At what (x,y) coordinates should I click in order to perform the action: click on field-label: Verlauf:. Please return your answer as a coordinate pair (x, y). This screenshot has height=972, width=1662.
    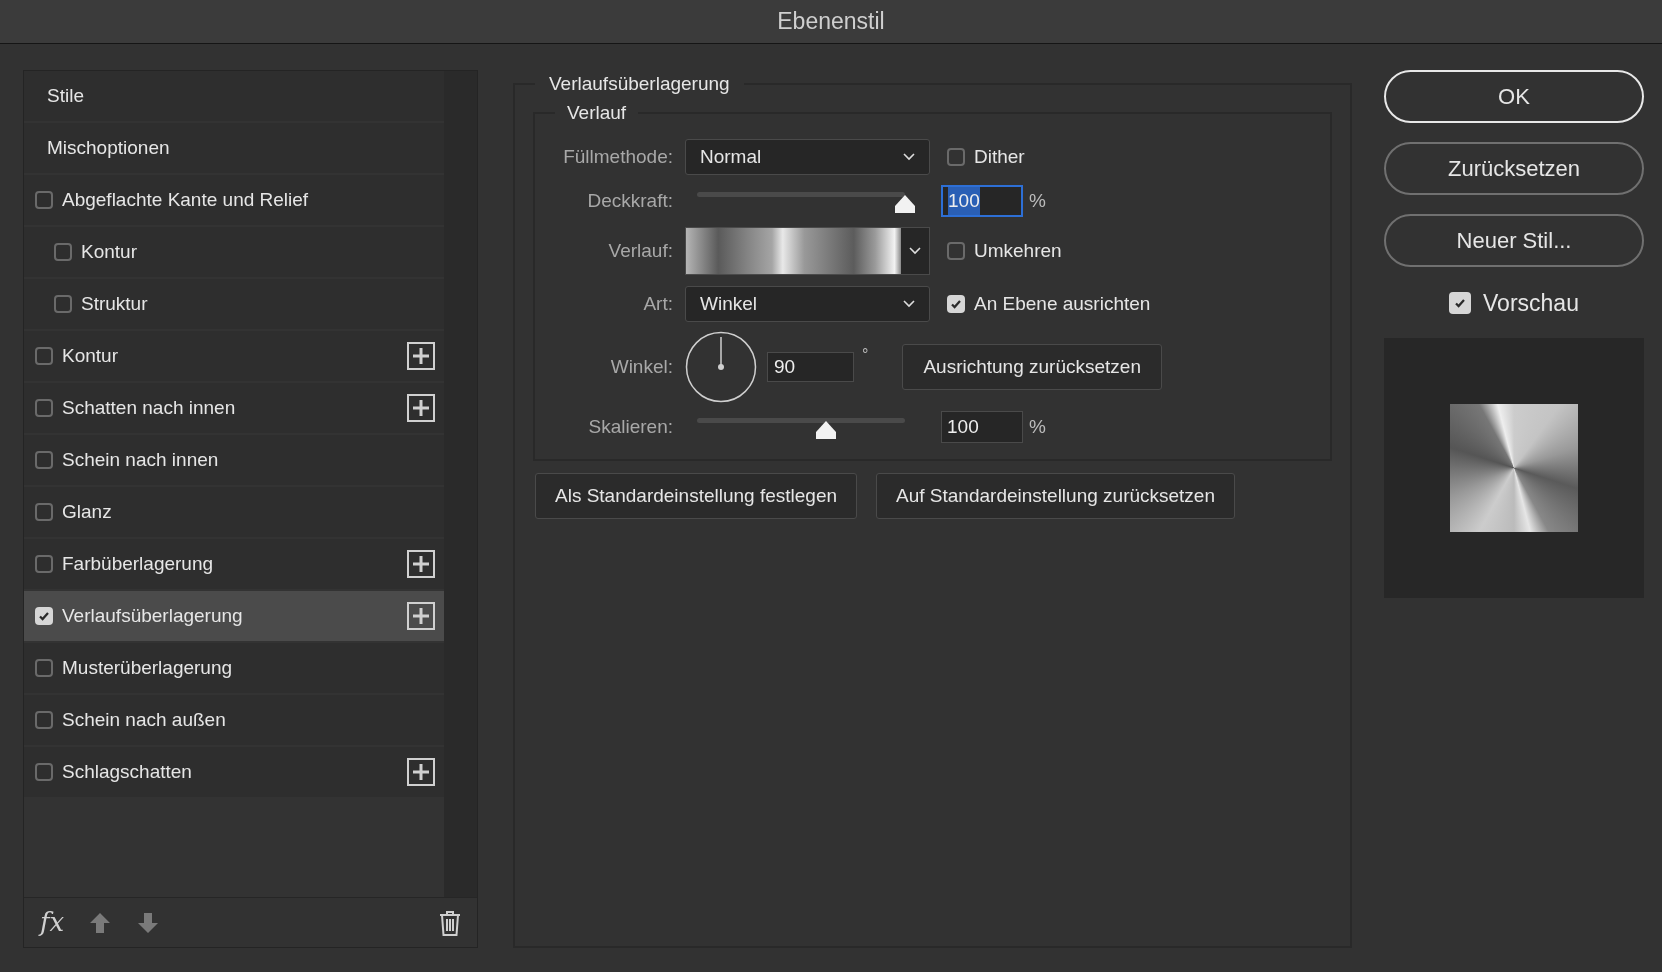
    Looking at the image, I should click on (640, 250).